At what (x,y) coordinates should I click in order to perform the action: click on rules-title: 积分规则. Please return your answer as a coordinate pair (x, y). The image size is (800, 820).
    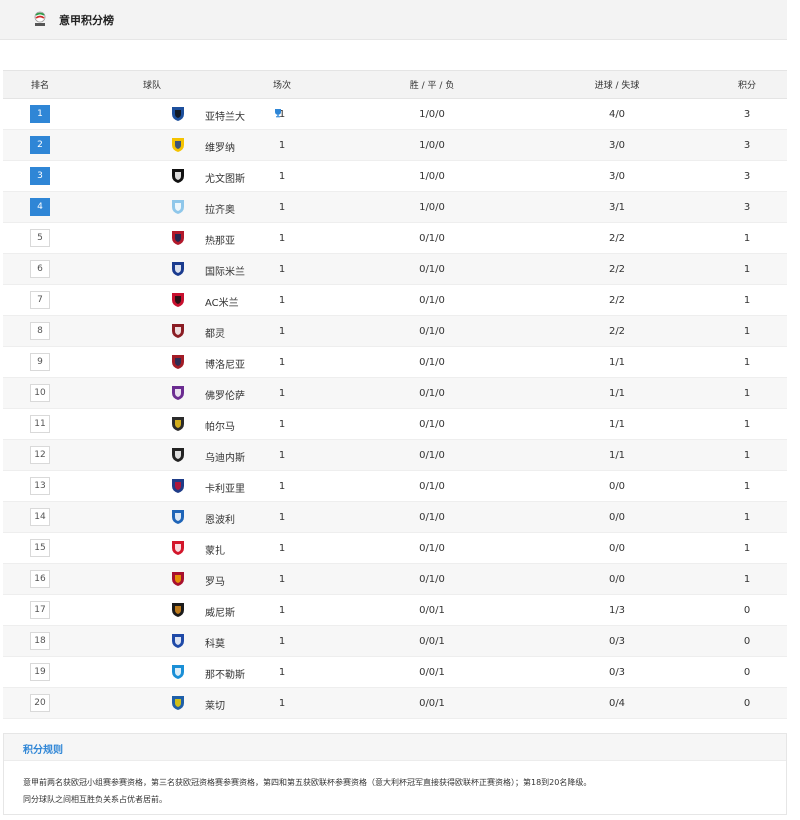
    Looking at the image, I should click on (43, 750).